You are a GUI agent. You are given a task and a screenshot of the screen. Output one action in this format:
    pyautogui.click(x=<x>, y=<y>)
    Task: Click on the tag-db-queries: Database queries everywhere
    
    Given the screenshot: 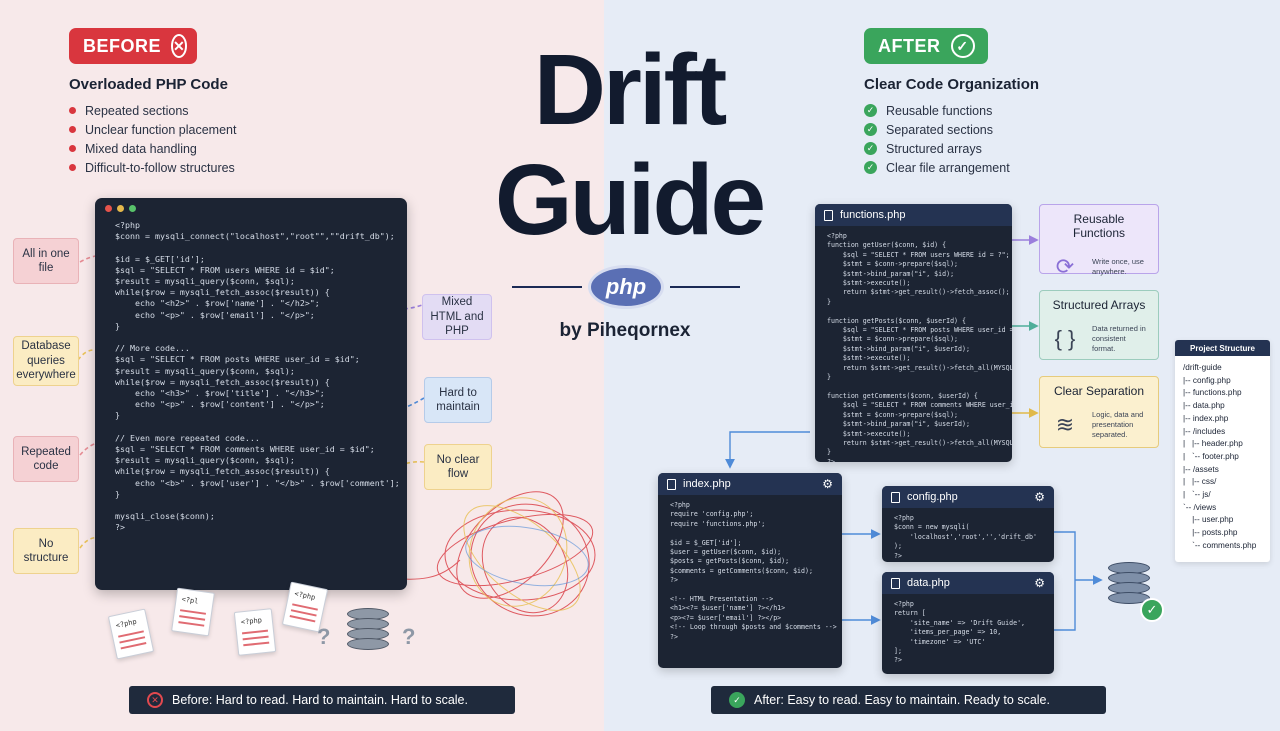 What is the action you would take?
    pyautogui.click(x=46, y=361)
    